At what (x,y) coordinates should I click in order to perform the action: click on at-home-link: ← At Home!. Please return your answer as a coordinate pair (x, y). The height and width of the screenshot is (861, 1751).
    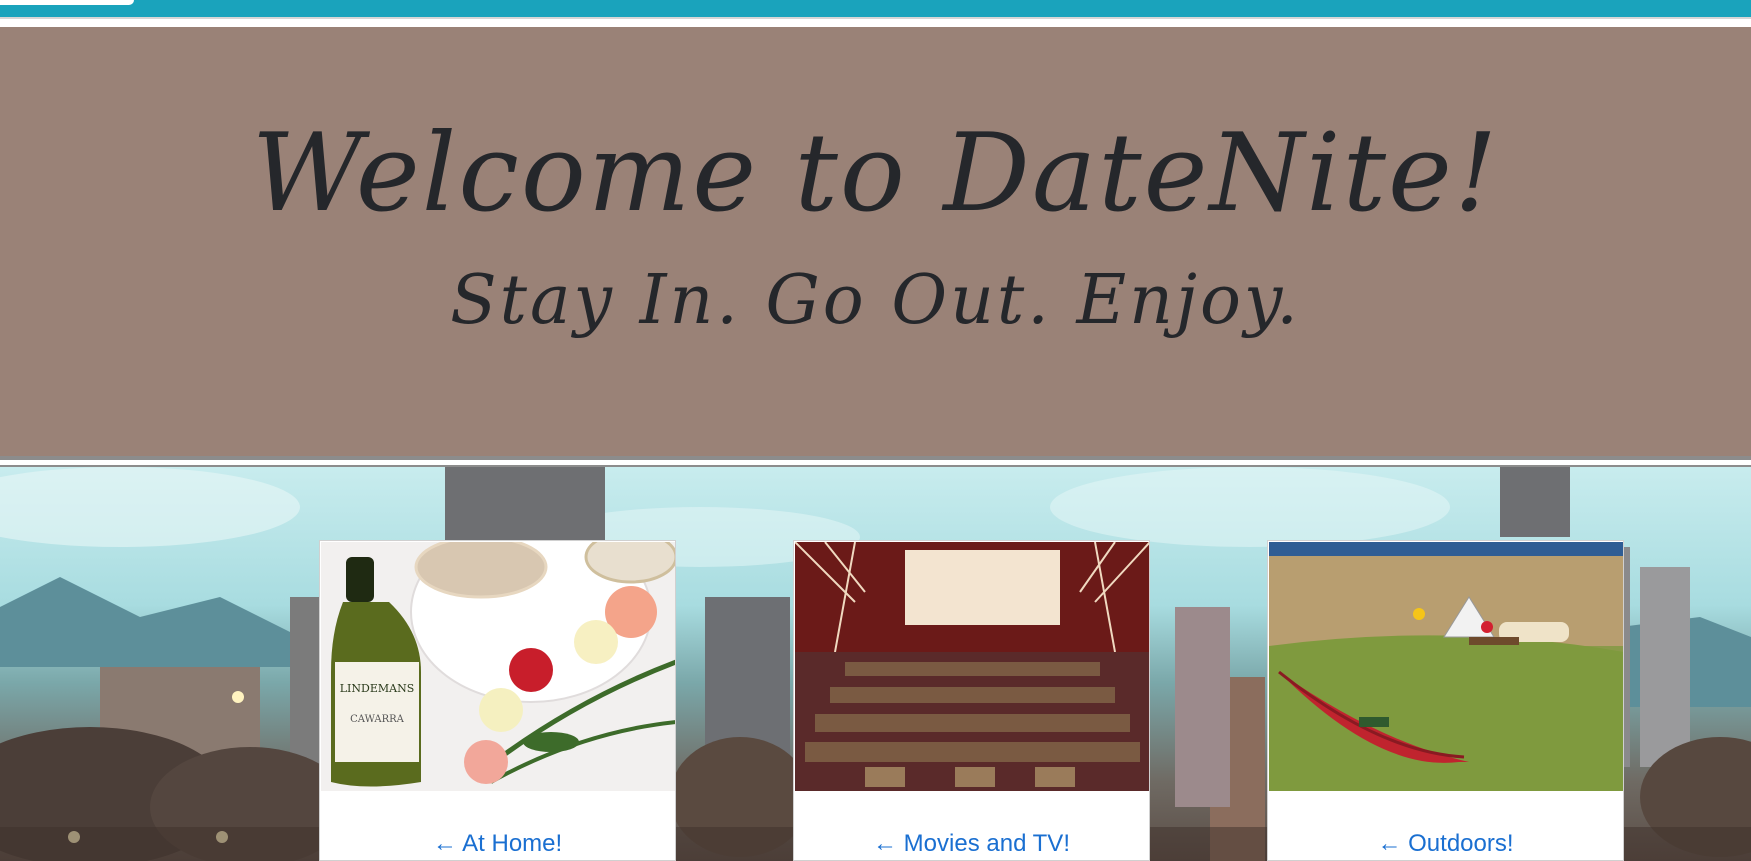
    Looking at the image, I should click on (497, 844).